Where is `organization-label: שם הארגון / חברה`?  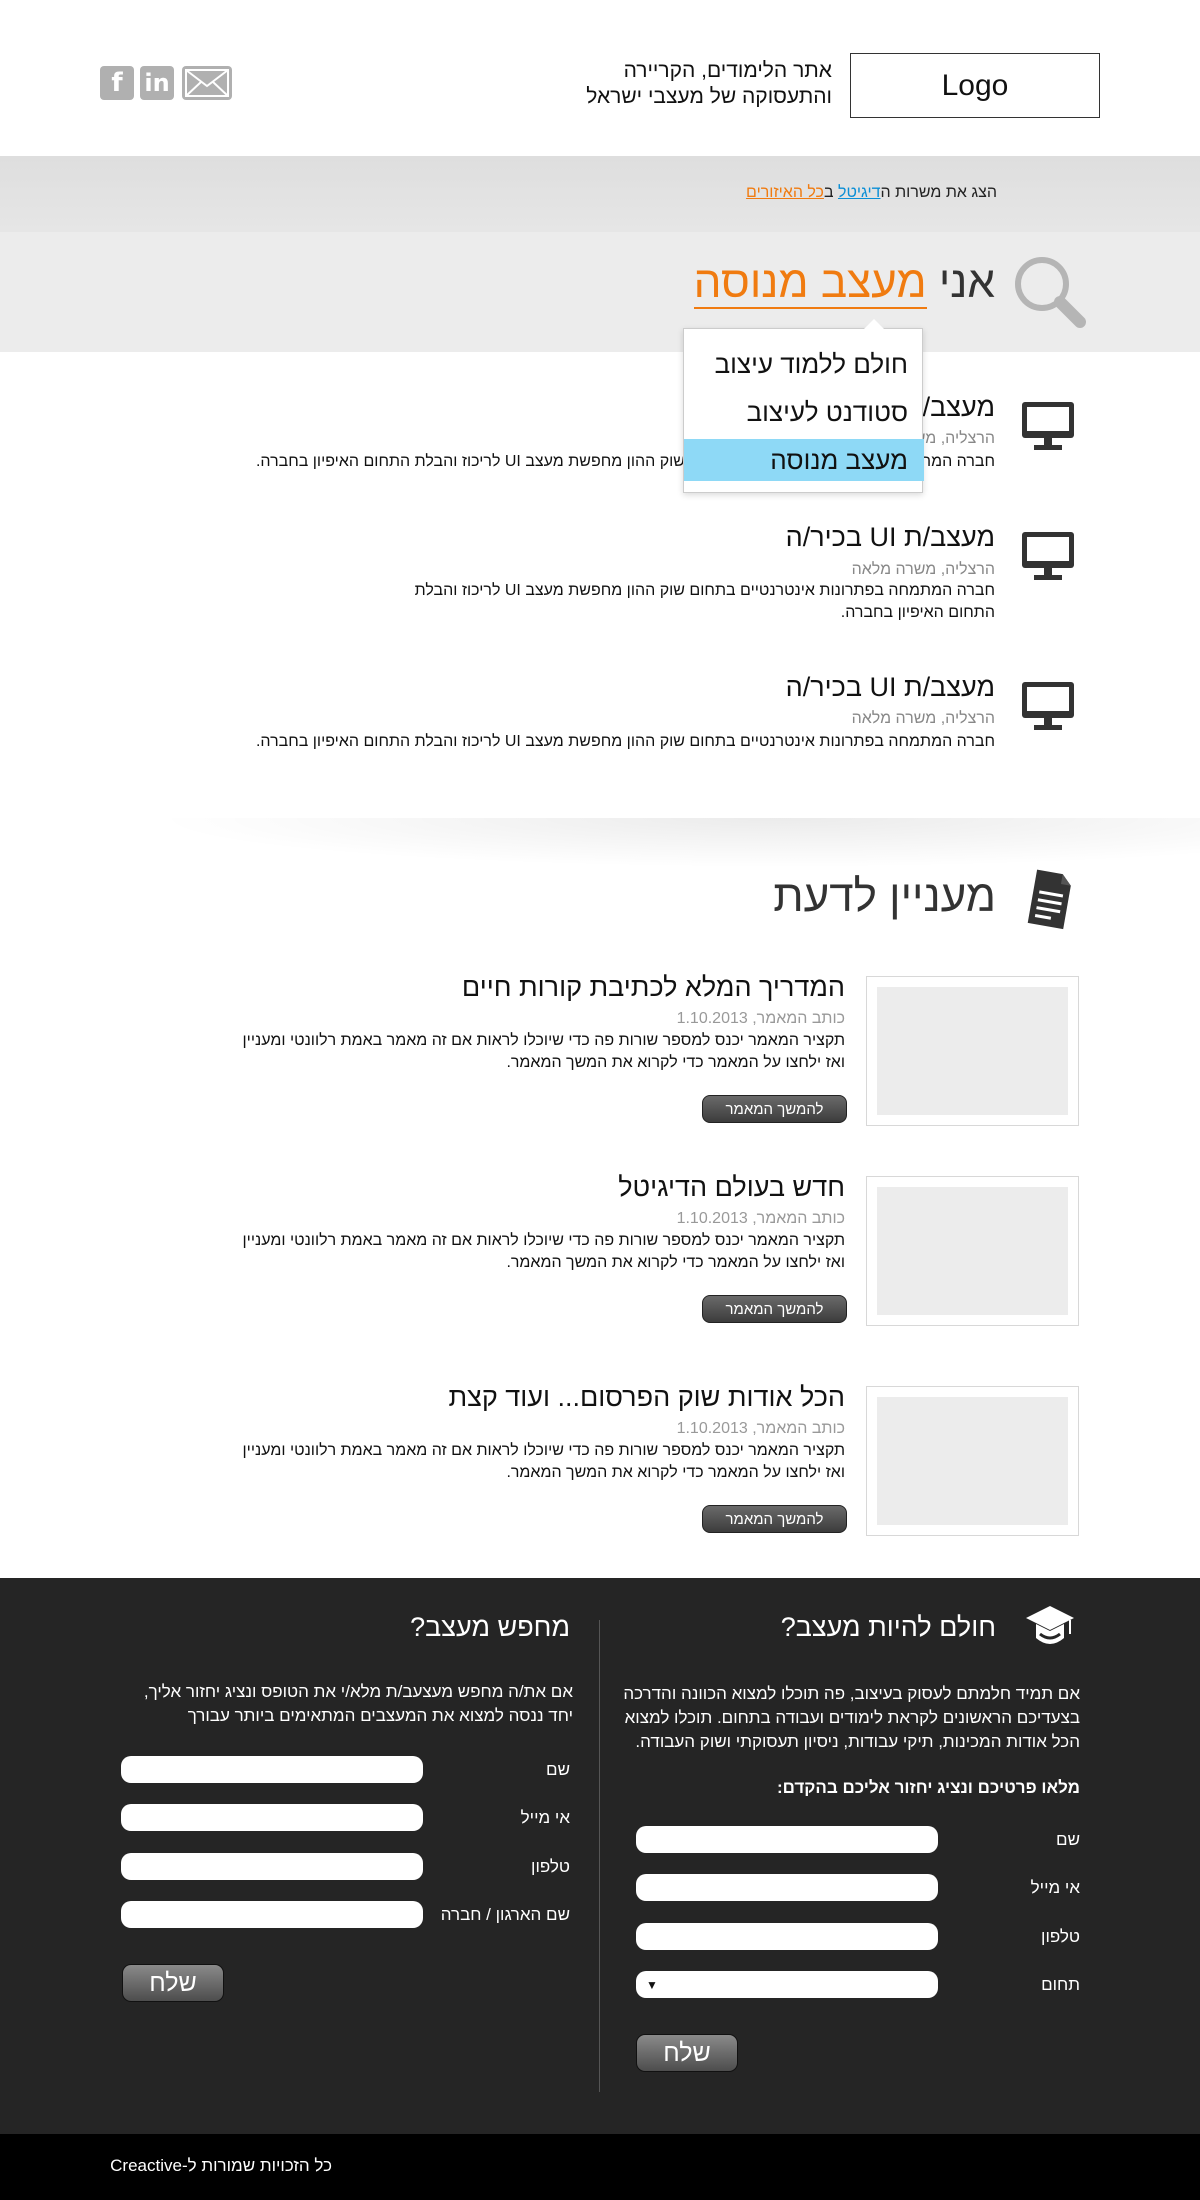
organization-label: שם הארגון / חברה is located at coordinates (505, 1914).